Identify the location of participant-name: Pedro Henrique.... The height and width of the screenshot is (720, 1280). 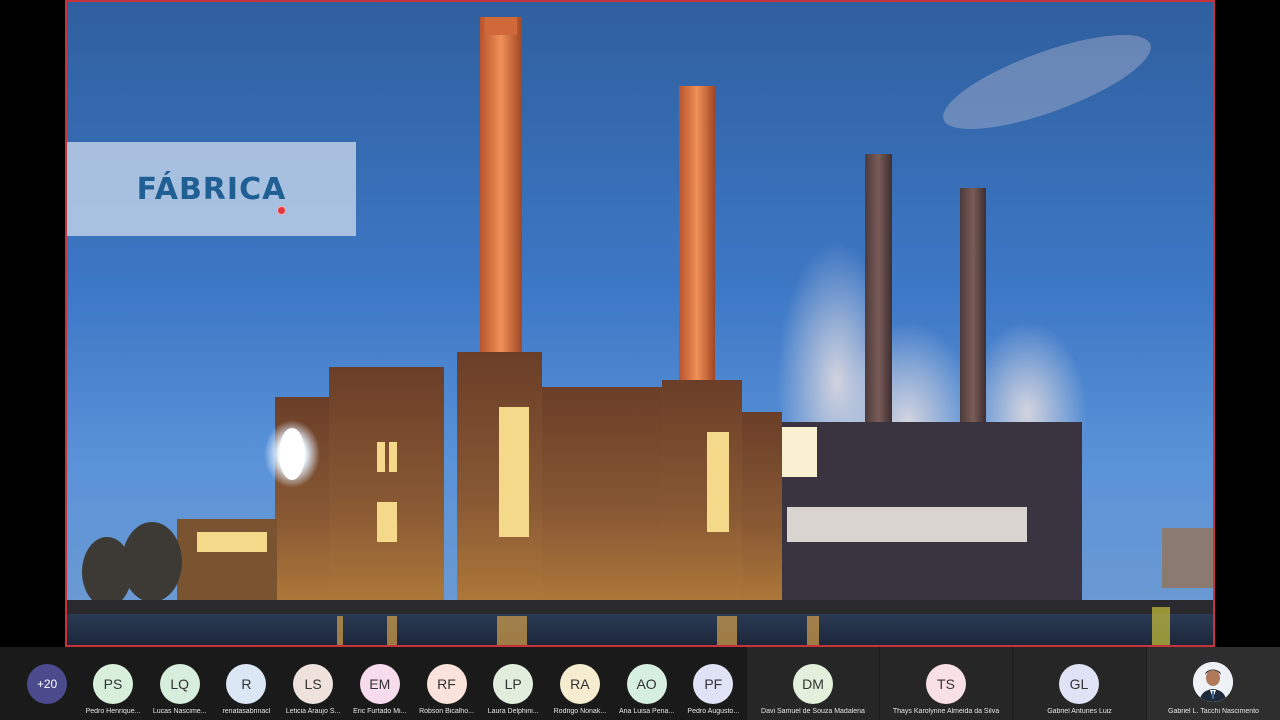
(113, 711).